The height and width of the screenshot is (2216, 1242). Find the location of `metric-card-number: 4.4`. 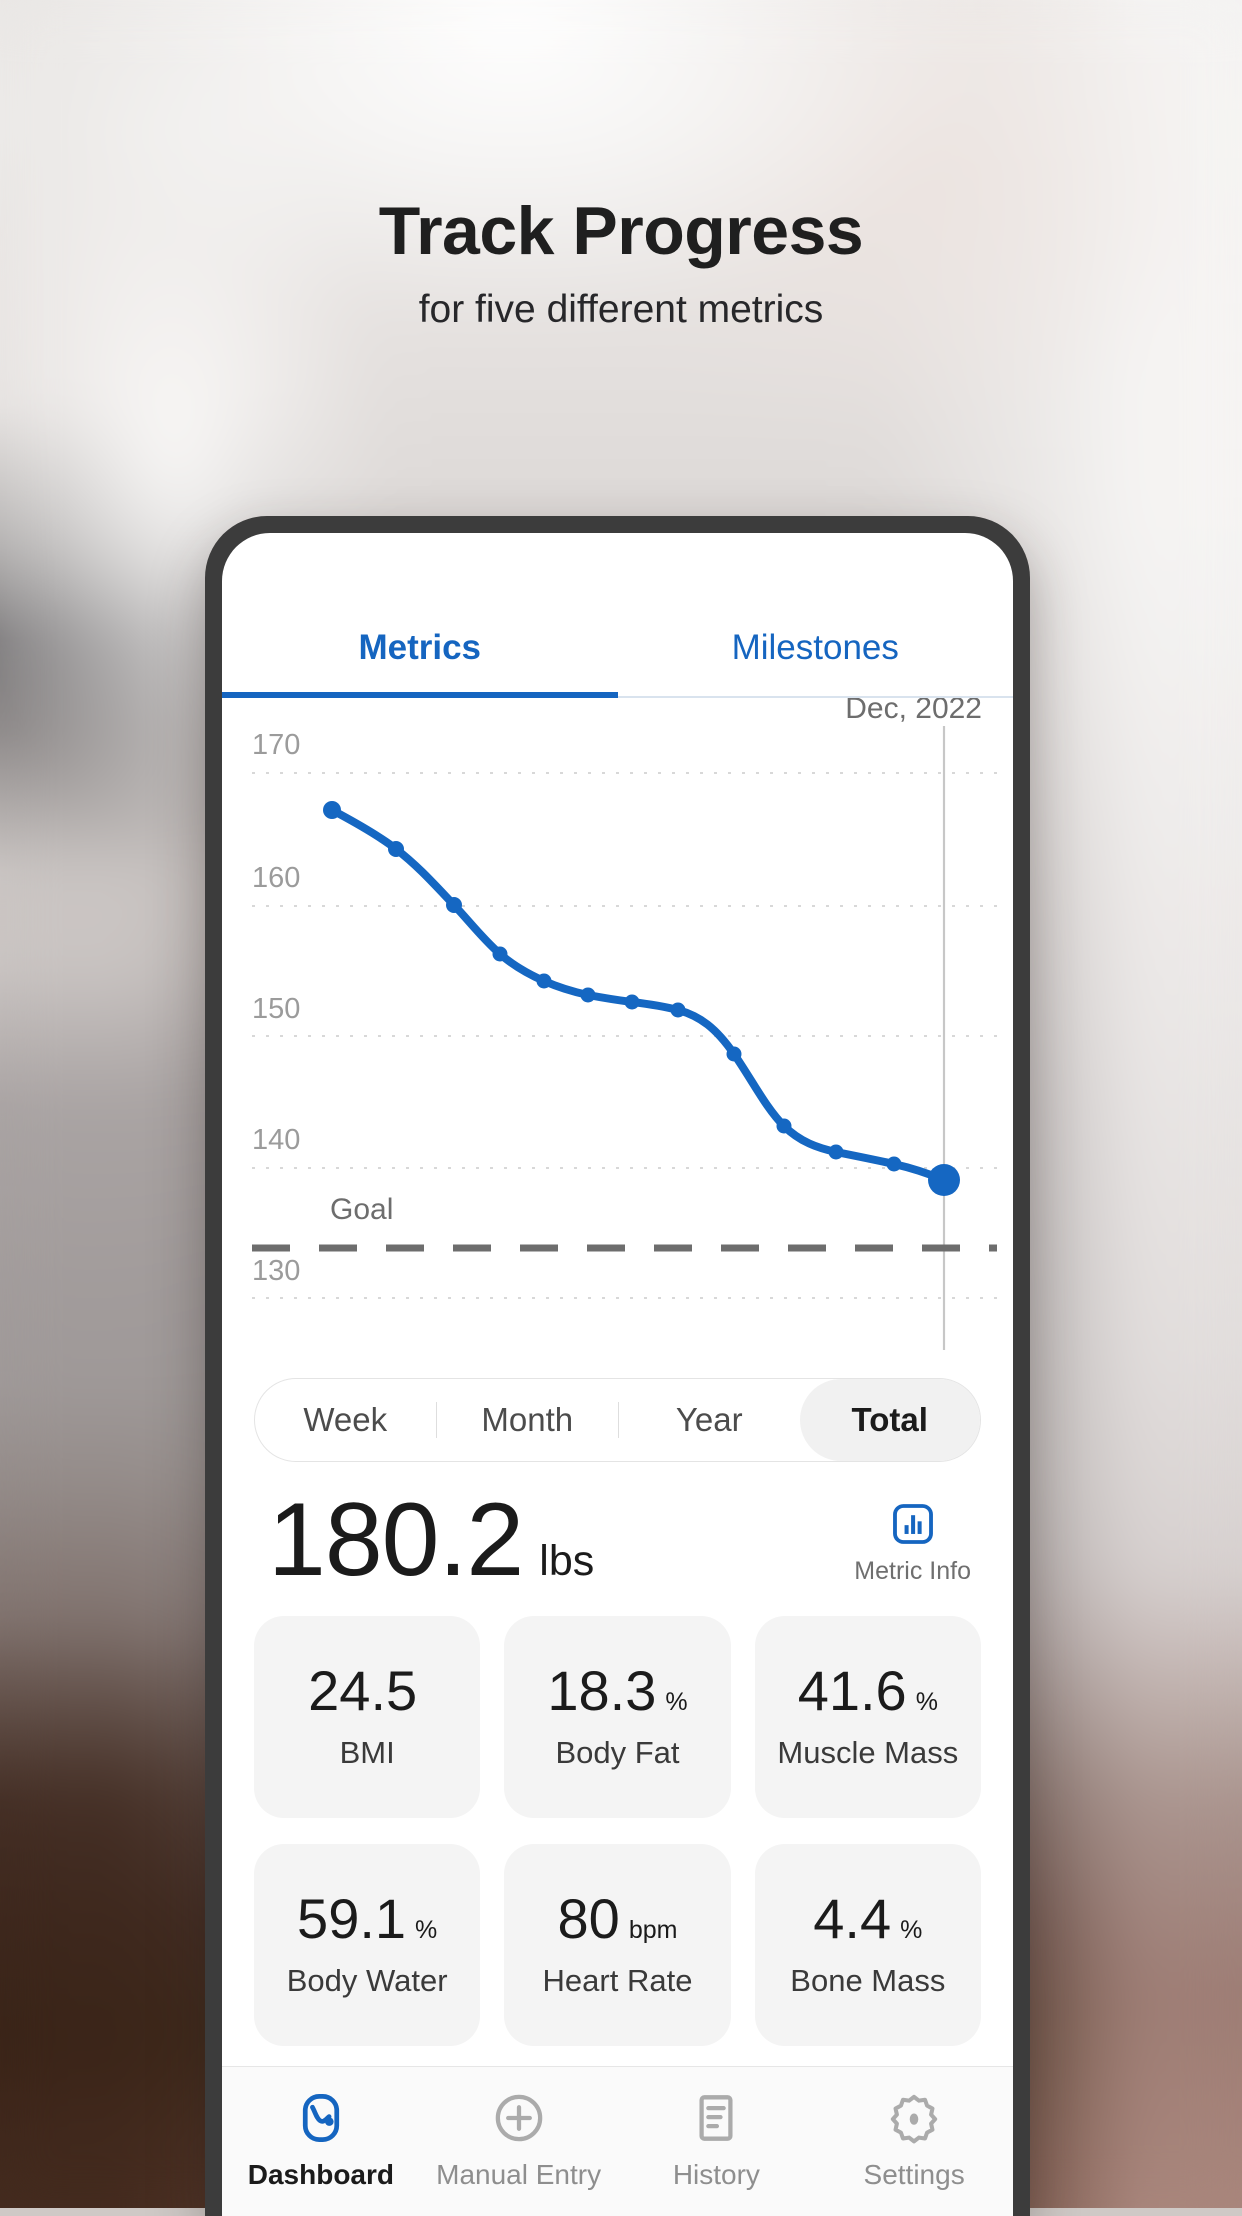

metric-card-number: 4.4 is located at coordinates (852, 1918).